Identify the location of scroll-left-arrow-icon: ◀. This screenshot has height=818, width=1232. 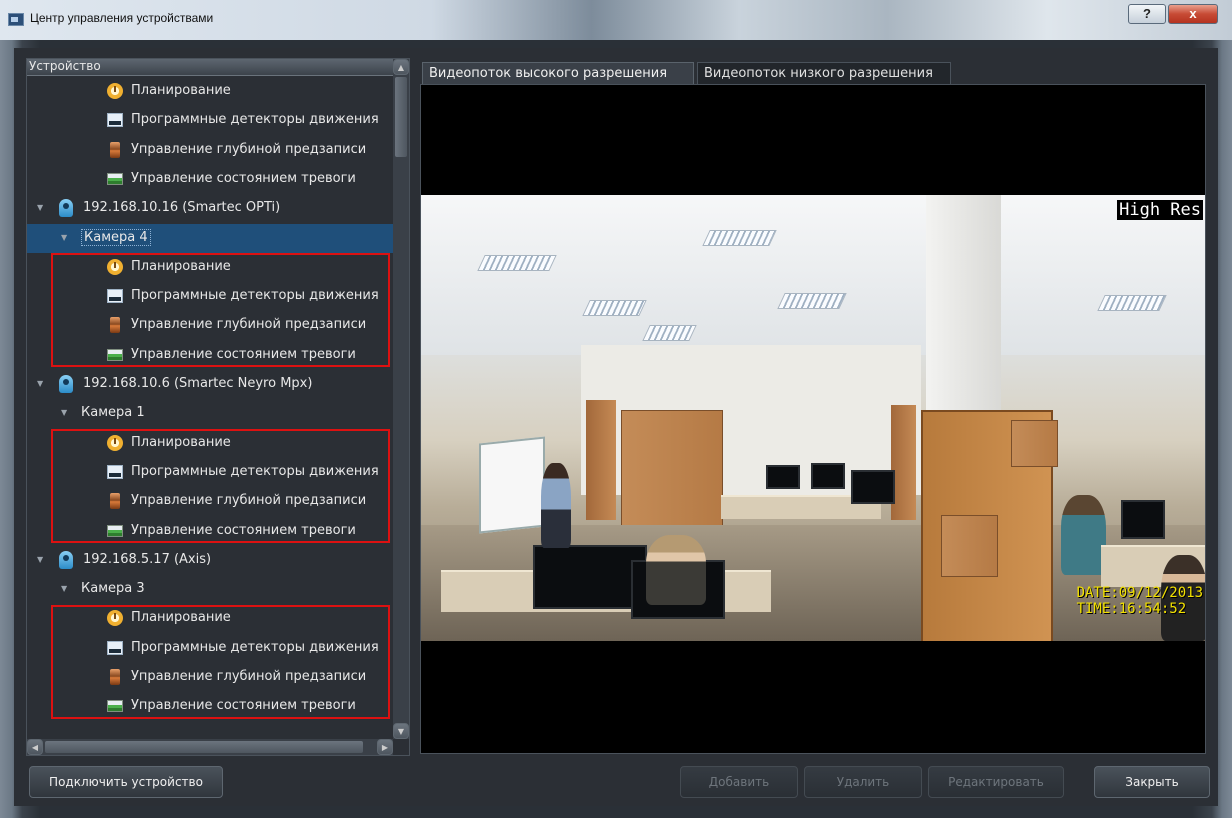
(35, 747).